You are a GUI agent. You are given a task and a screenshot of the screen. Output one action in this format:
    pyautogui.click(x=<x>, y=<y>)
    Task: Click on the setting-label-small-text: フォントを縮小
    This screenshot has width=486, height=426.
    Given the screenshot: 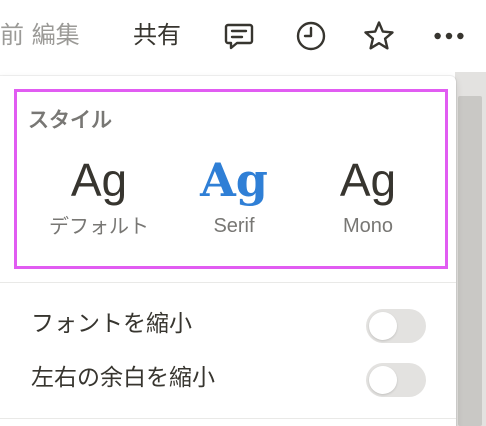 What is the action you would take?
    pyautogui.click(x=111, y=324)
    